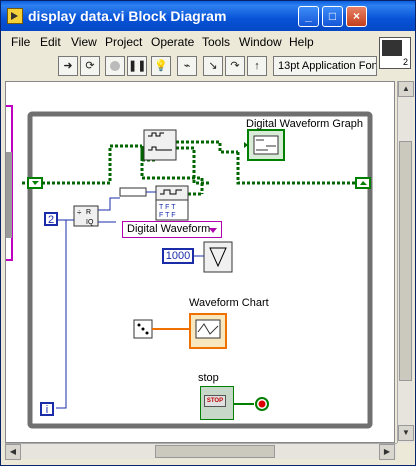  Describe the element at coordinates (20, 42) in the screenshot. I see `menu-file: File` at that location.